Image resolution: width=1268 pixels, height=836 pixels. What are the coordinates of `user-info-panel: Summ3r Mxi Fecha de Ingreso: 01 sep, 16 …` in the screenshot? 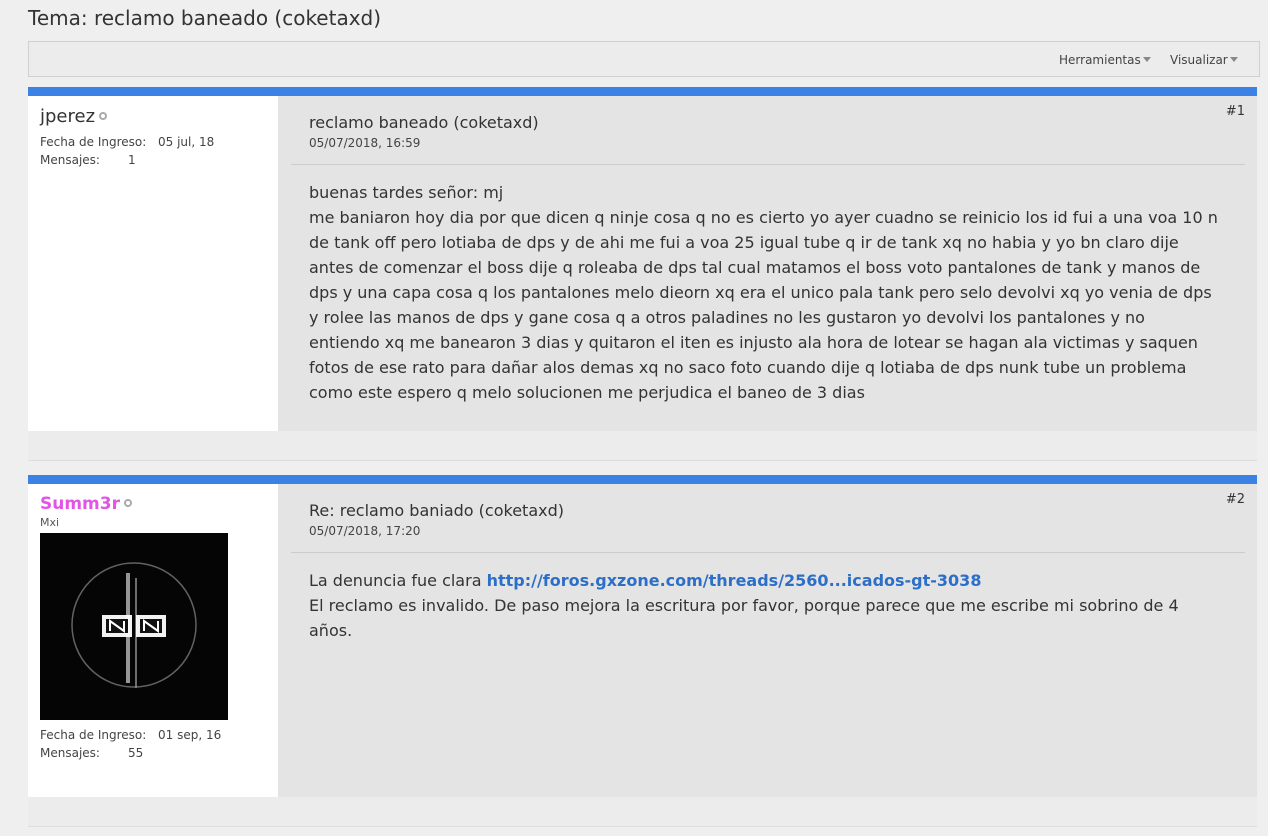 It's located at (153, 640).